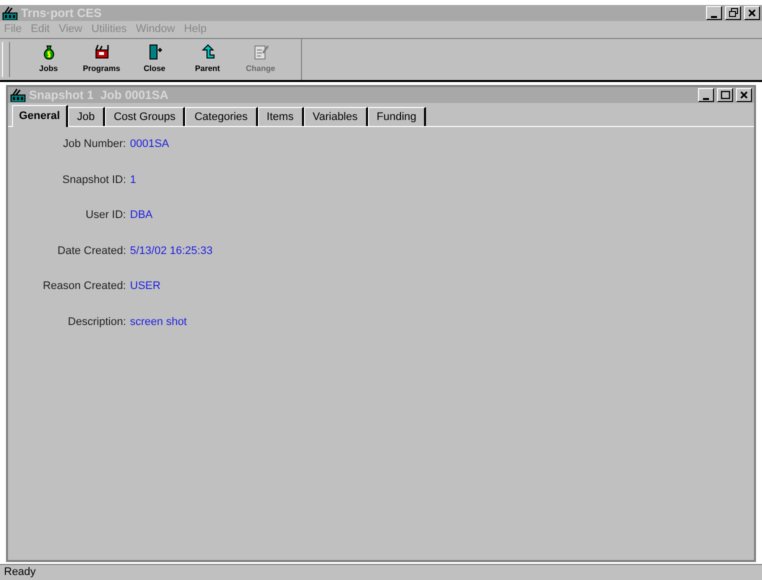 This screenshot has height=580, width=762. I want to click on tab: Categories, so click(221, 116).